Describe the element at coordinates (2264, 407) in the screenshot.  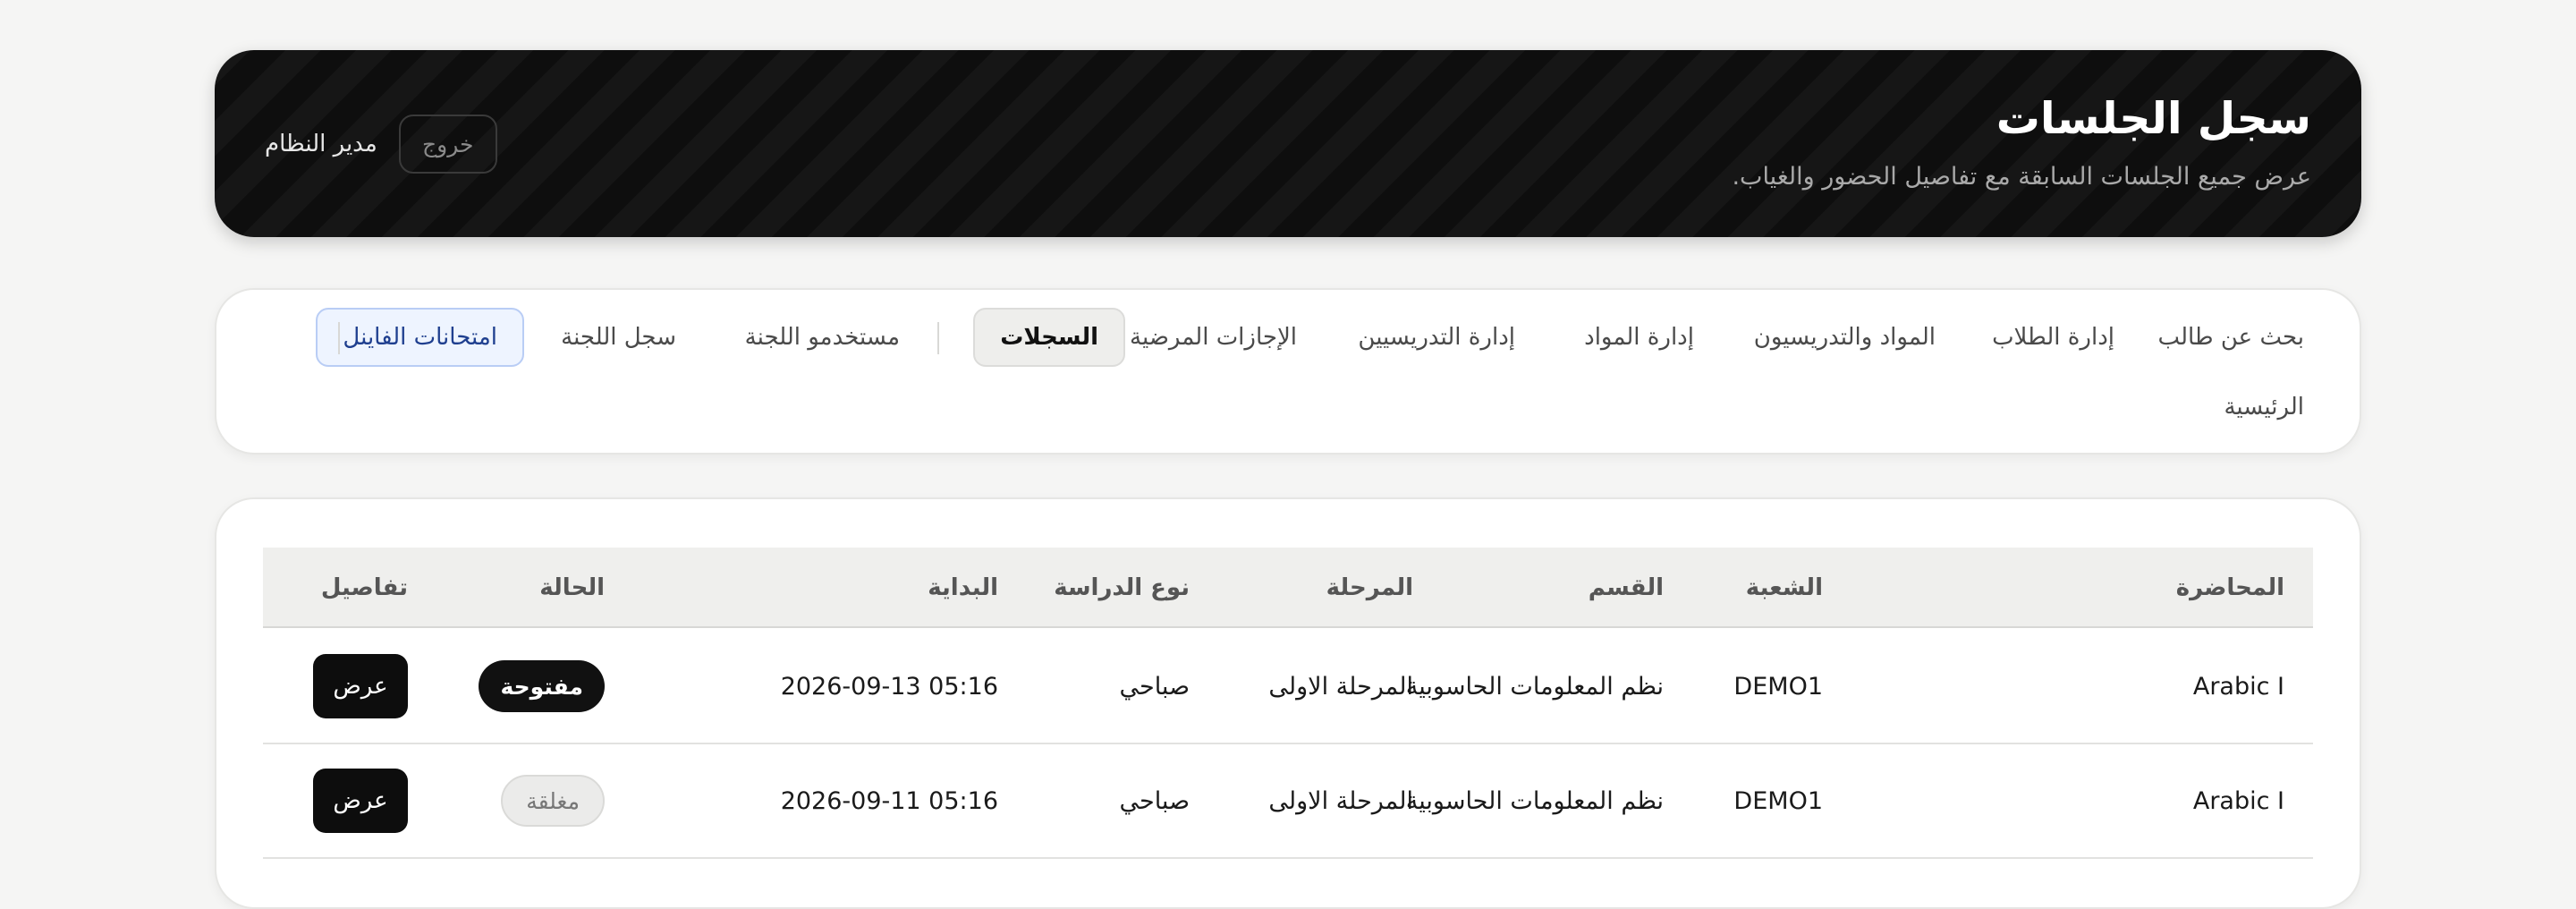
I see `nav-item-home: الرئيسية` at that location.